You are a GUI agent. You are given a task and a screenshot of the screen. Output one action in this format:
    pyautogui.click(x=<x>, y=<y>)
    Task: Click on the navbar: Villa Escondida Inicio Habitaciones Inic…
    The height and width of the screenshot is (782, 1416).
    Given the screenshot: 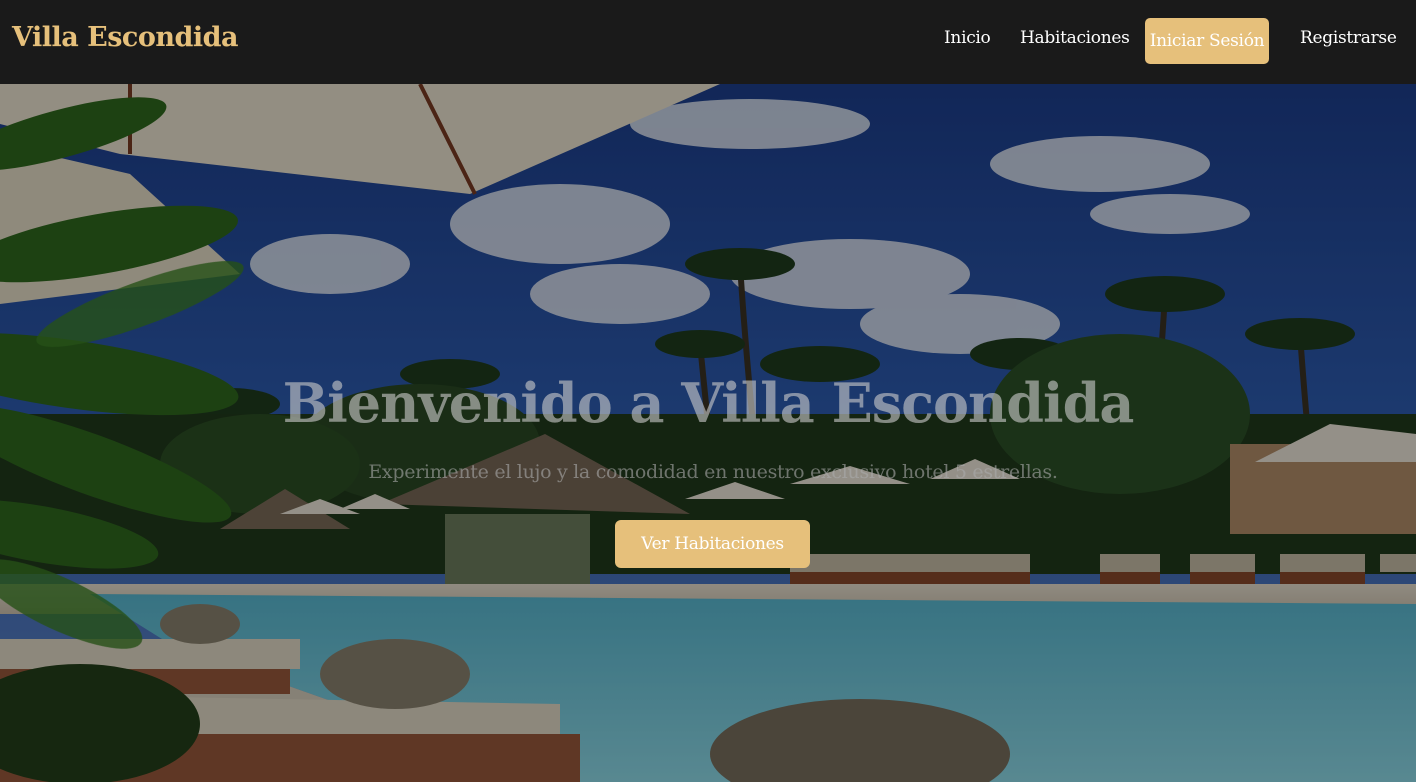 What is the action you would take?
    pyautogui.click(x=708, y=42)
    